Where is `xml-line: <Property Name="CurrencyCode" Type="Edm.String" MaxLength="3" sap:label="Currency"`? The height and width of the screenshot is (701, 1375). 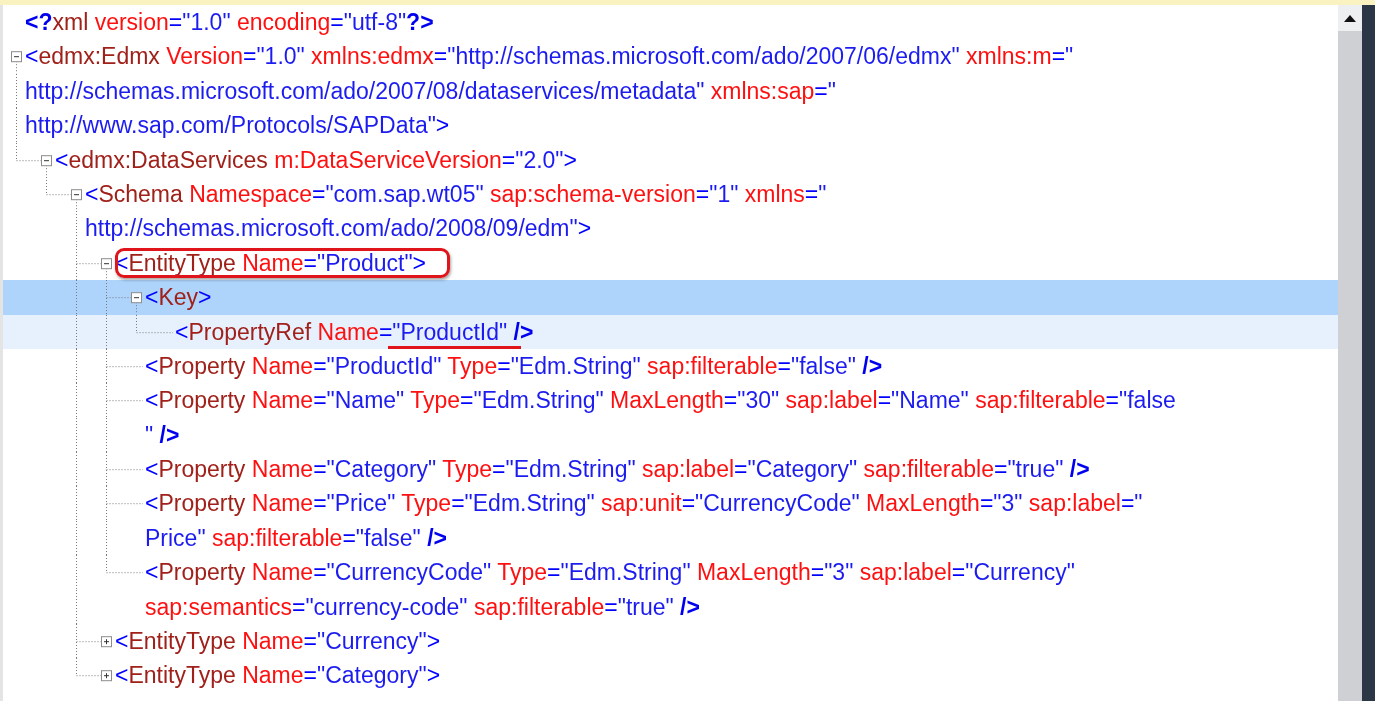
xml-line: <Property Name="CurrencyCode" Type="Edm.String" MaxLength="3" sap:label="Currency" is located at coordinates (610, 573).